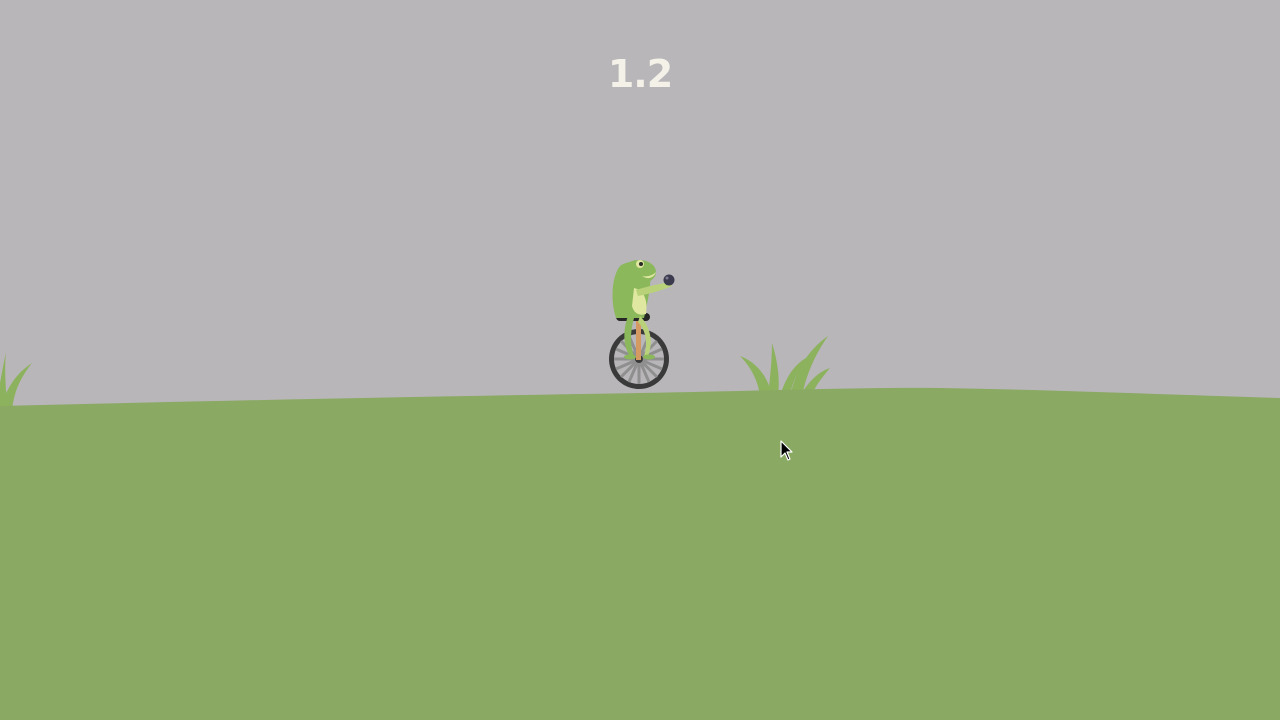  What do you see at coordinates (640, 74) in the screenshot?
I see `score-display: 1.2` at bounding box center [640, 74].